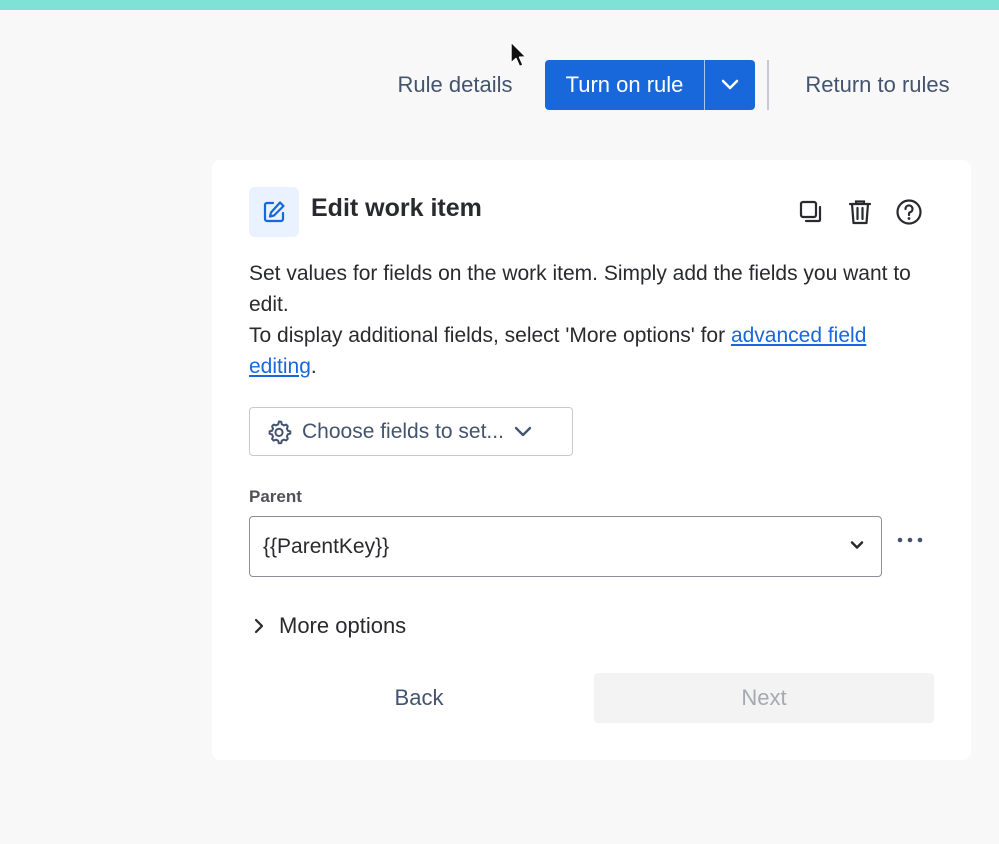 The image size is (999, 844). Describe the element at coordinates (910, 540) in the screenshot. I see `more-actions-icon` at that location.